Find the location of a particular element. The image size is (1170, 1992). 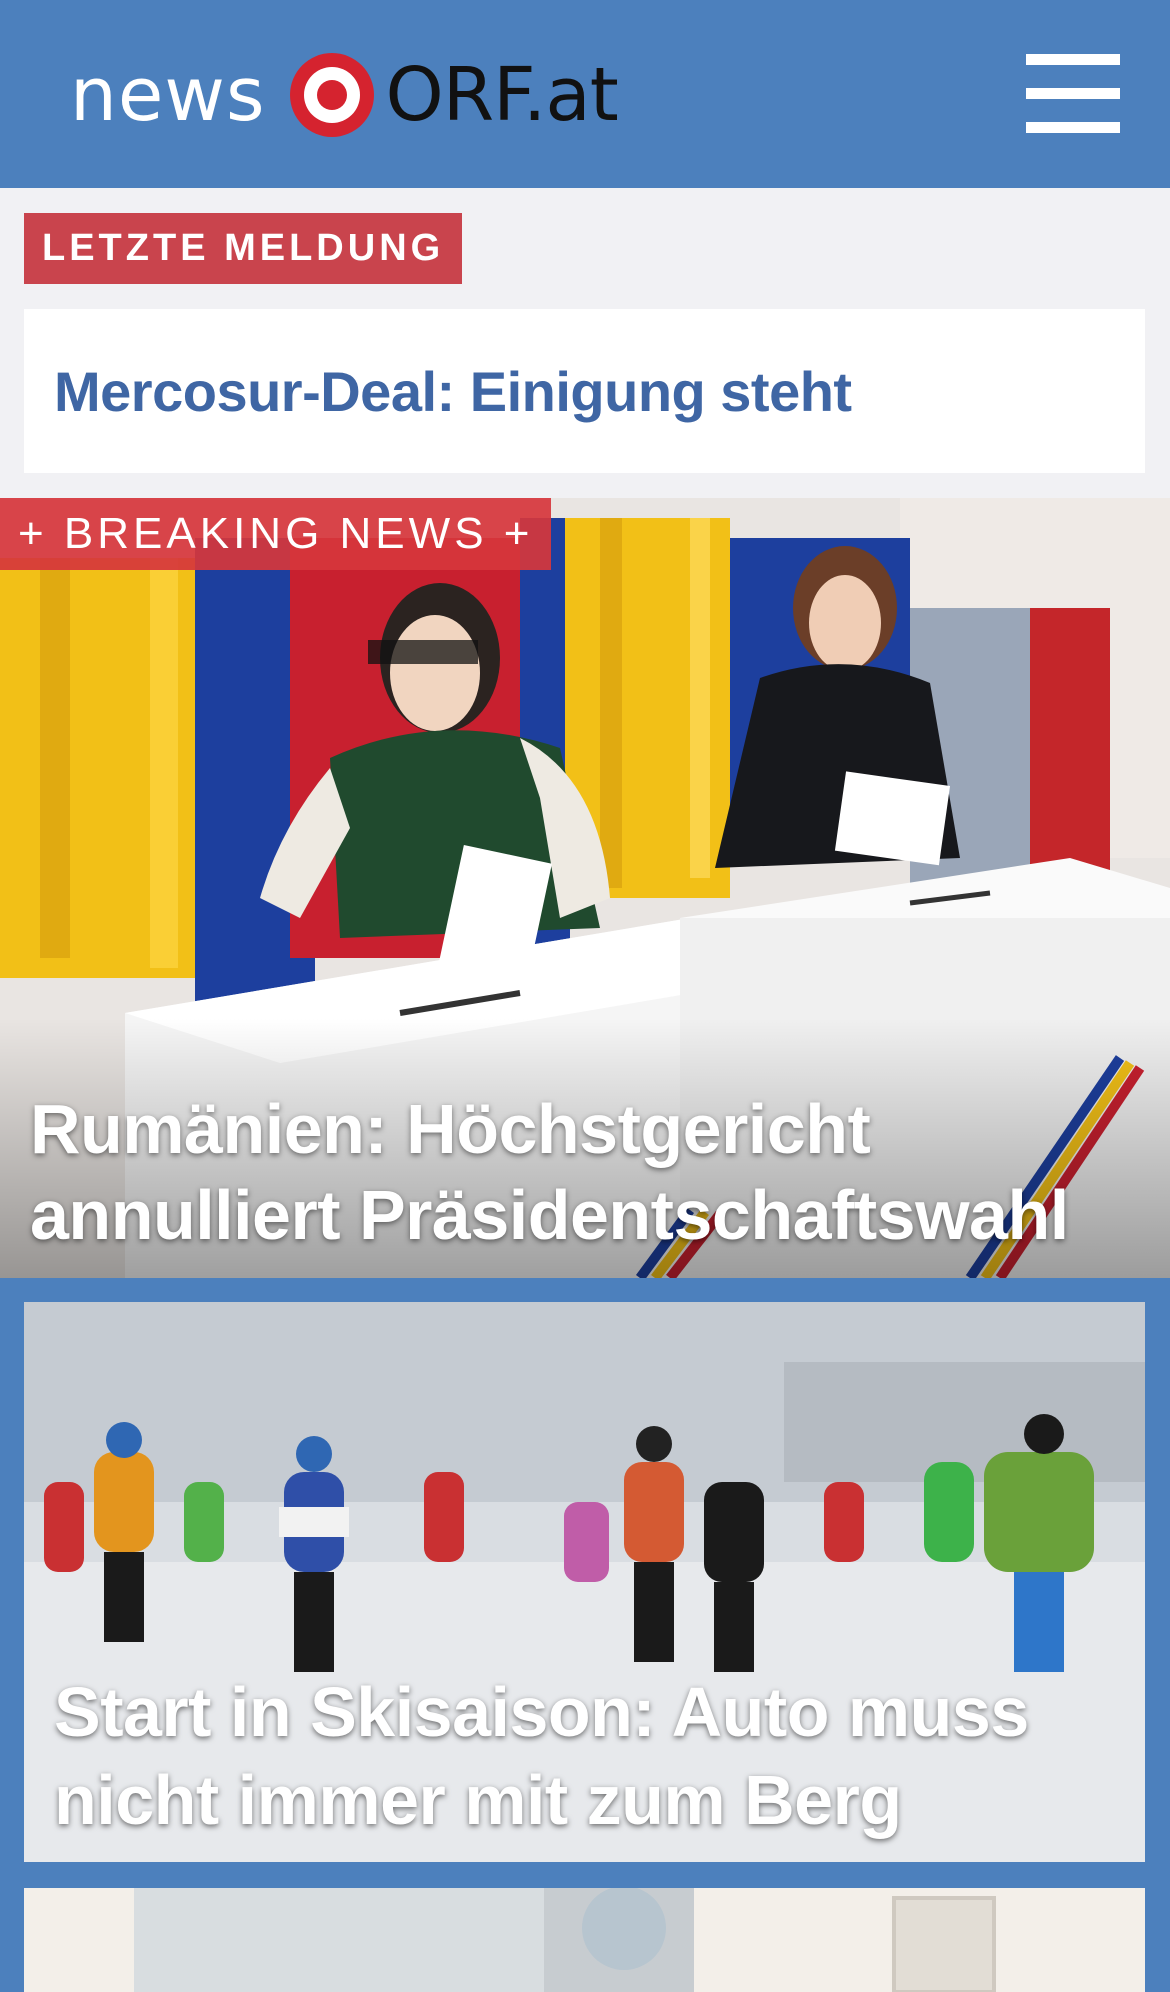

orf-target-icon is located at coordinates (331, 95).